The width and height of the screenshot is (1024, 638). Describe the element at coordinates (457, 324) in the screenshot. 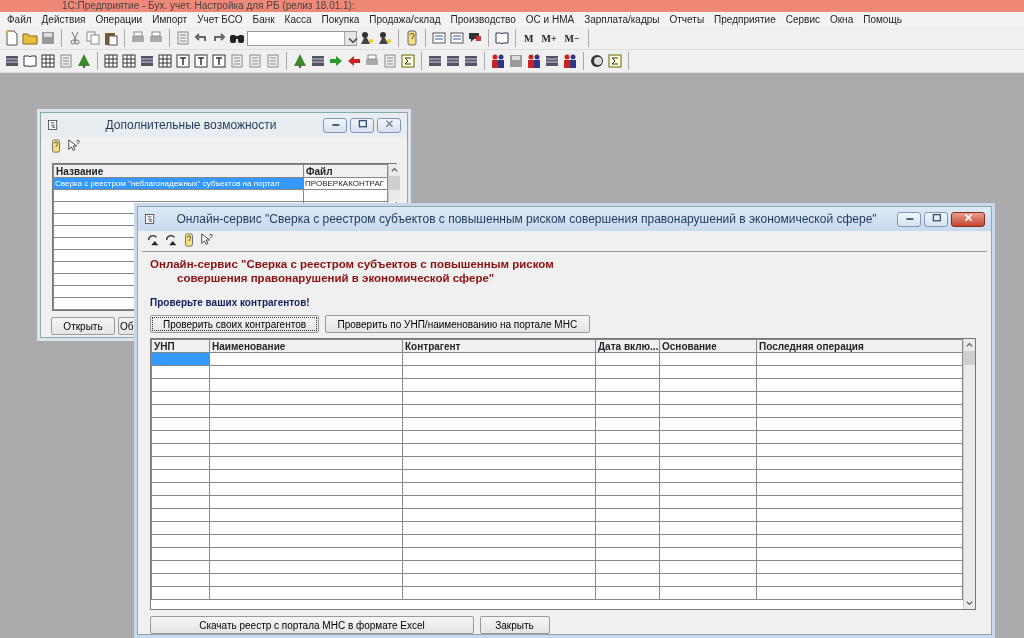

I see `action-button: Проверить по УНП/наименованию на портале МНС` at that location.